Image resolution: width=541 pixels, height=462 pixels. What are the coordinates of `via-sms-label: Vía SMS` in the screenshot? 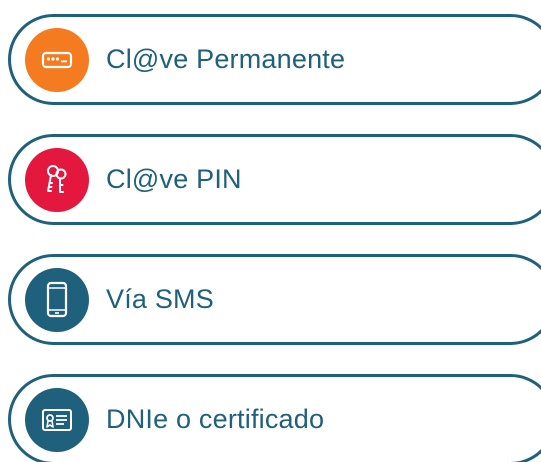 It's located at (160, 299).